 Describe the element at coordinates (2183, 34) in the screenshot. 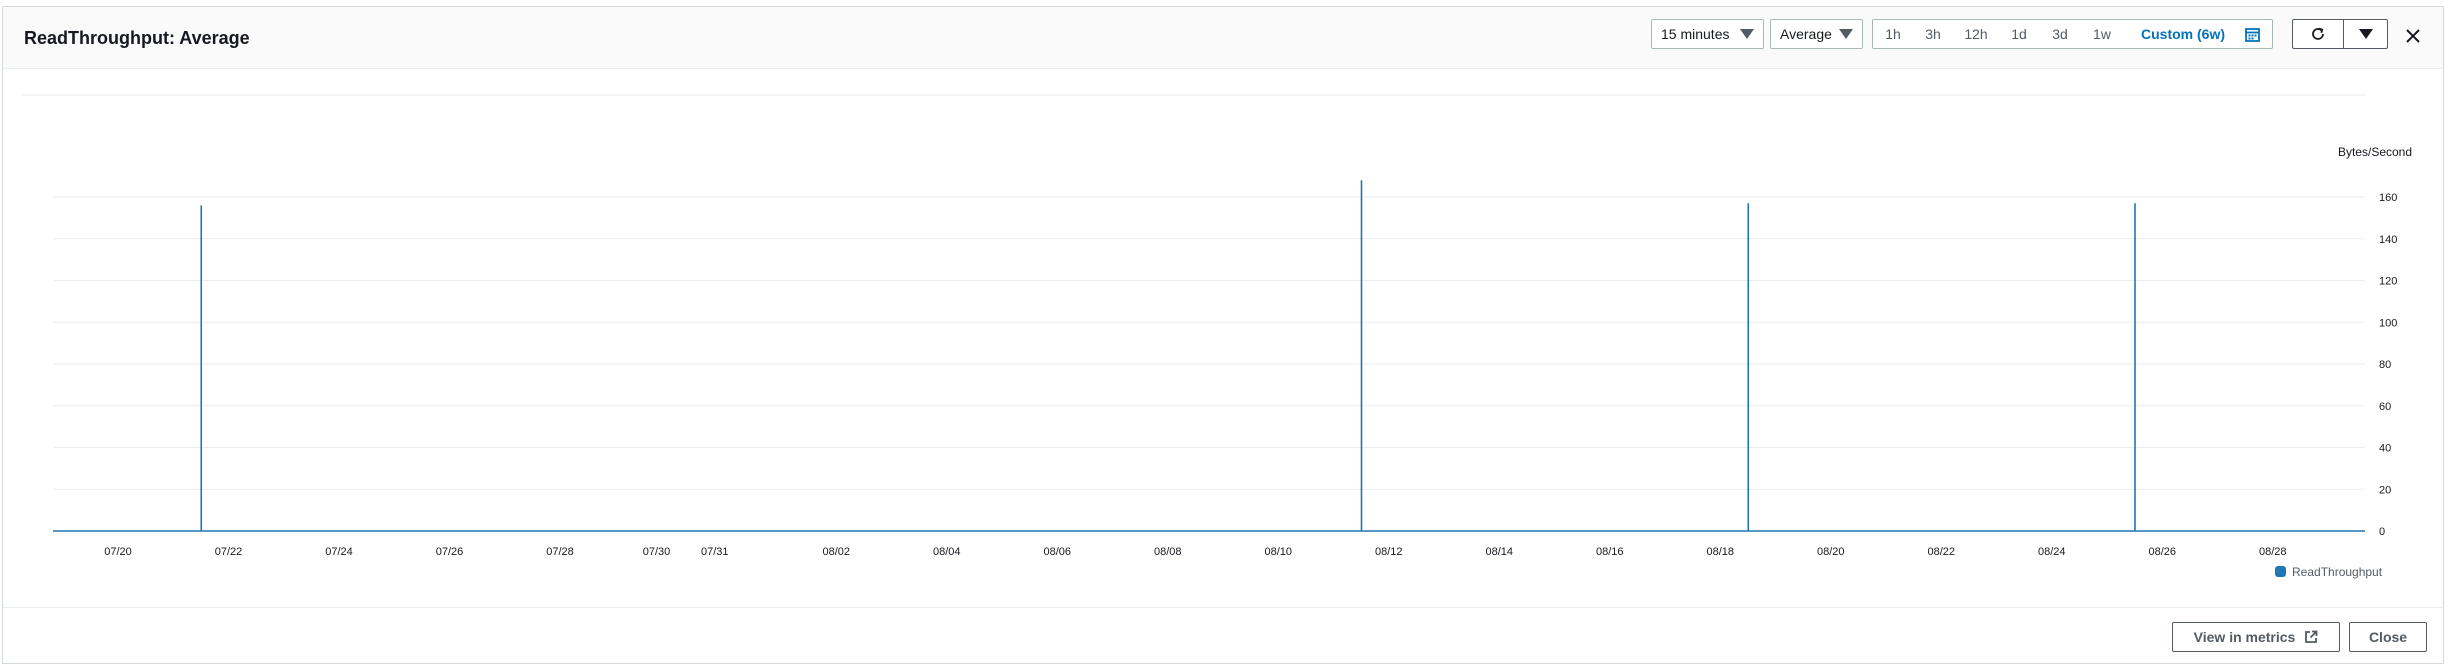

I see `range-custom: Custom (6w)` at that location.